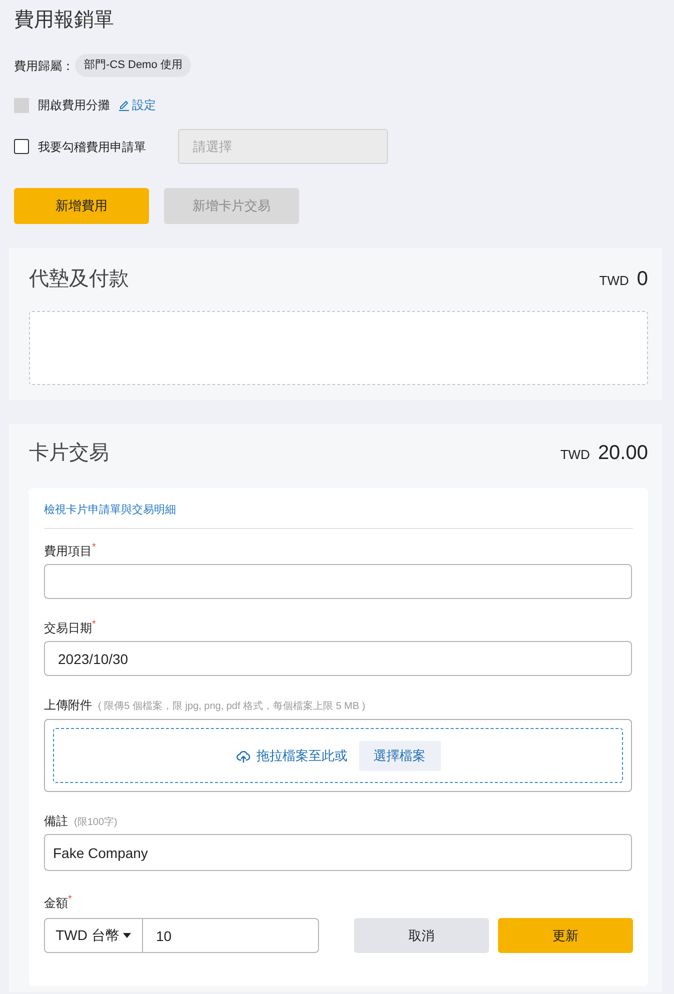 Image resolution: width=674 pixels, height=994 pixels. I want to click on option-label: 開啟費用分攤, so click(74, 105).